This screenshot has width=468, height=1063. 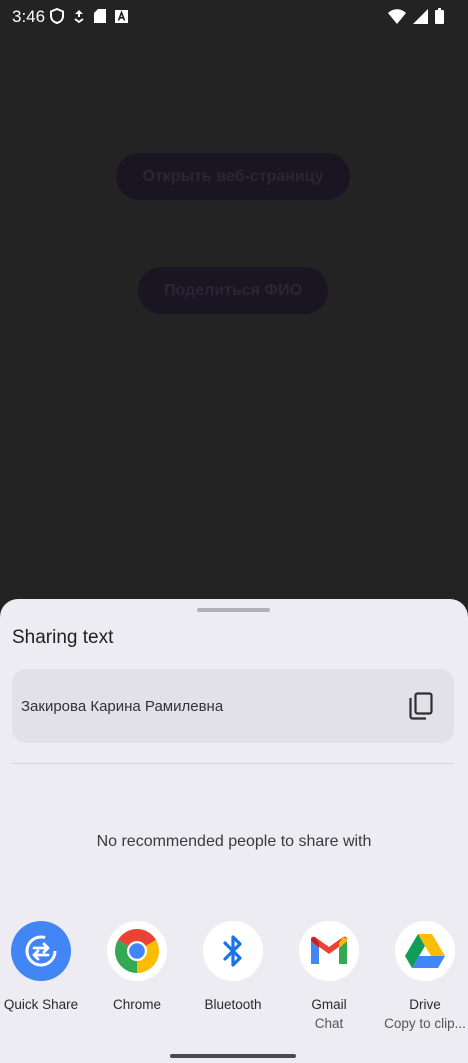 I want to click on gmail-icon, so click(x=329, y=951).